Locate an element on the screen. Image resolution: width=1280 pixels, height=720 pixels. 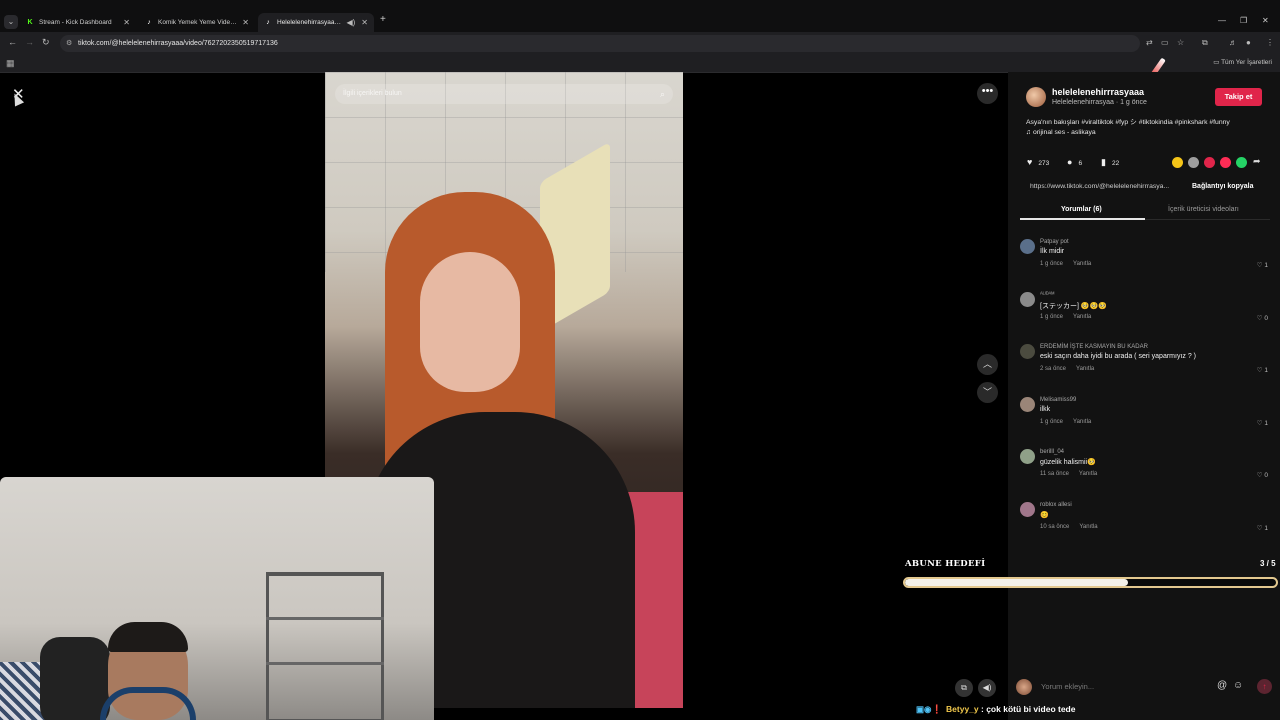
like-button: ♥ 273 is located at coordinates (1038, 162).